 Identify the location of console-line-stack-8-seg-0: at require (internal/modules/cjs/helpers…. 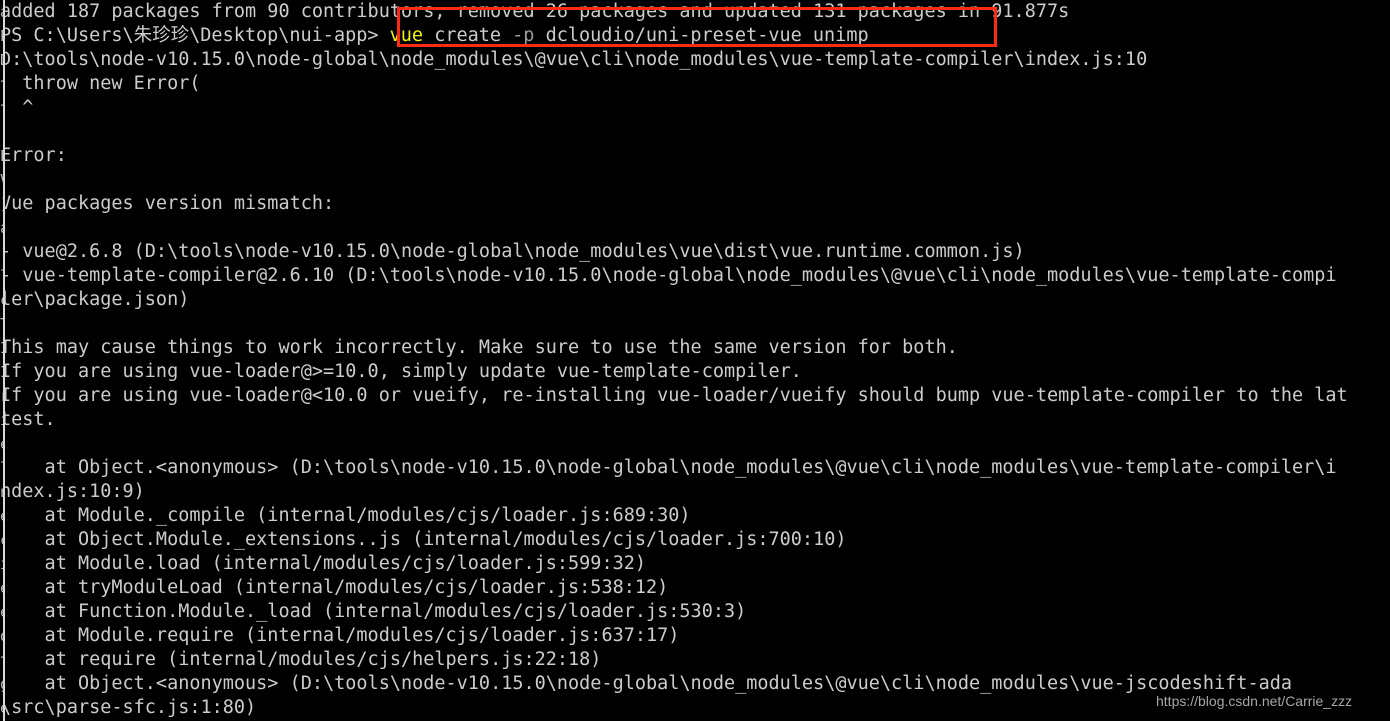
(301, 659).